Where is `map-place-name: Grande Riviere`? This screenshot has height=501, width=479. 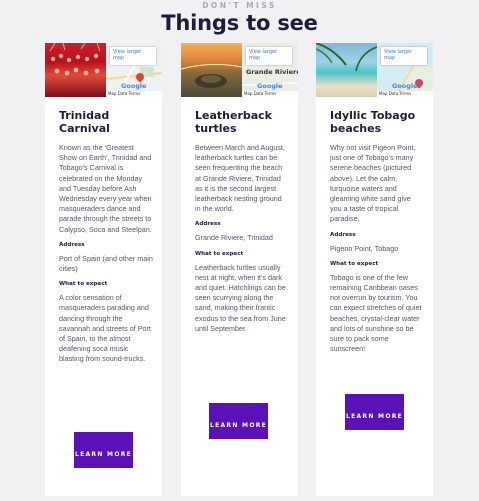
map-place-name: Grande Riviere is located at coordinates (272, 72).